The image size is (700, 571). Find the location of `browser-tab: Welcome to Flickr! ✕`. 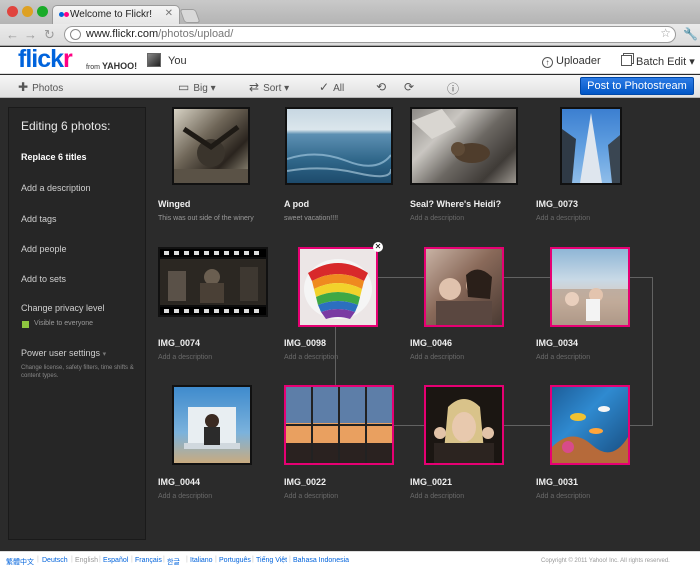

browser-tab: Welcome to Flickr! ✕ is located at coordinates (116, 14).